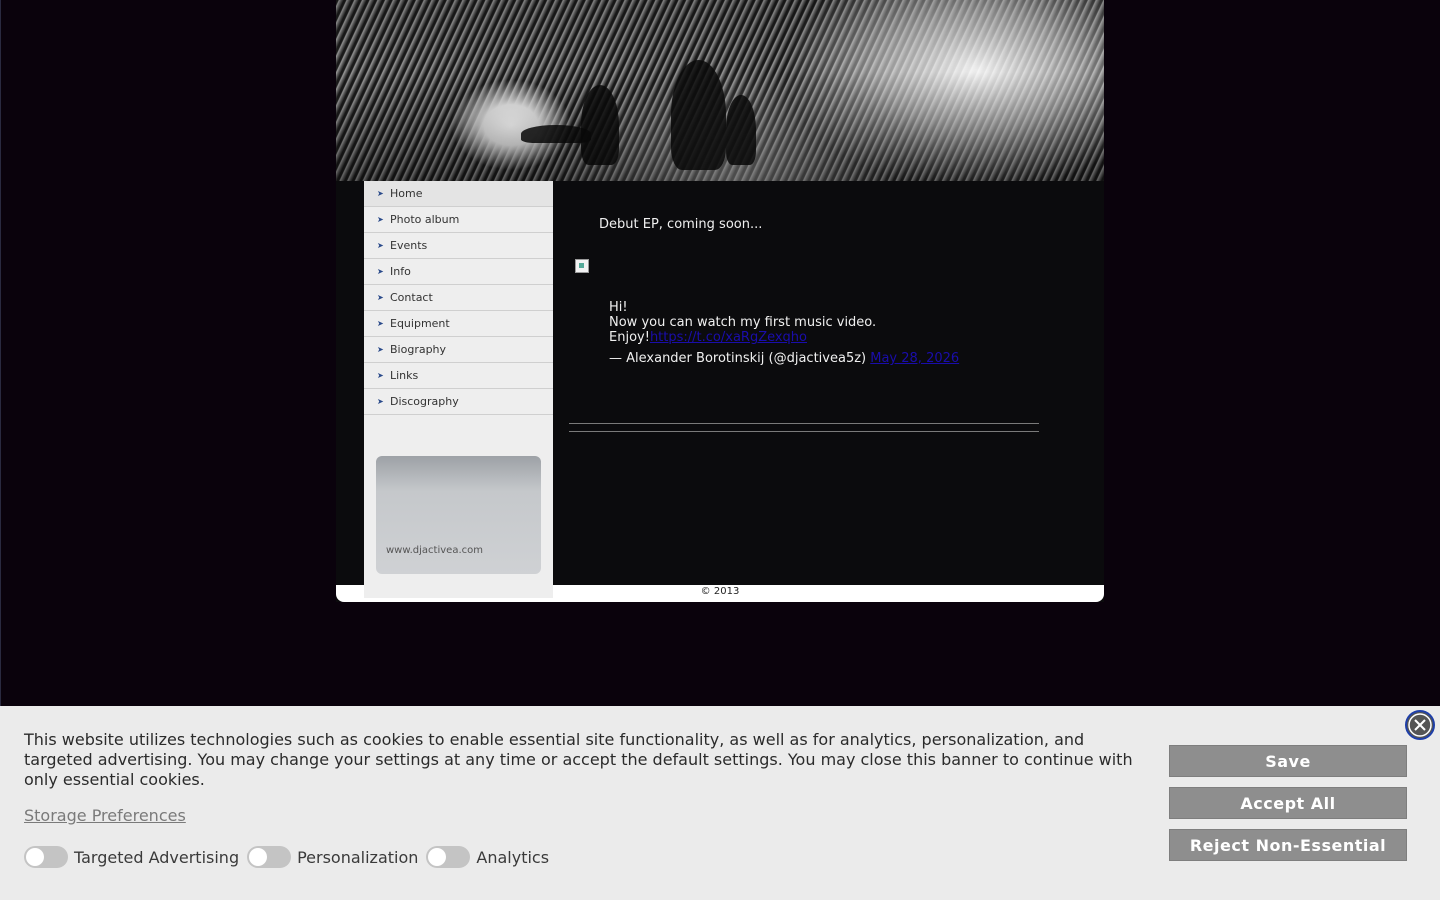 The height and width of the screenshot is (900, 1440). I want to click on nav-item-label: Photo album, so click(425, 219).